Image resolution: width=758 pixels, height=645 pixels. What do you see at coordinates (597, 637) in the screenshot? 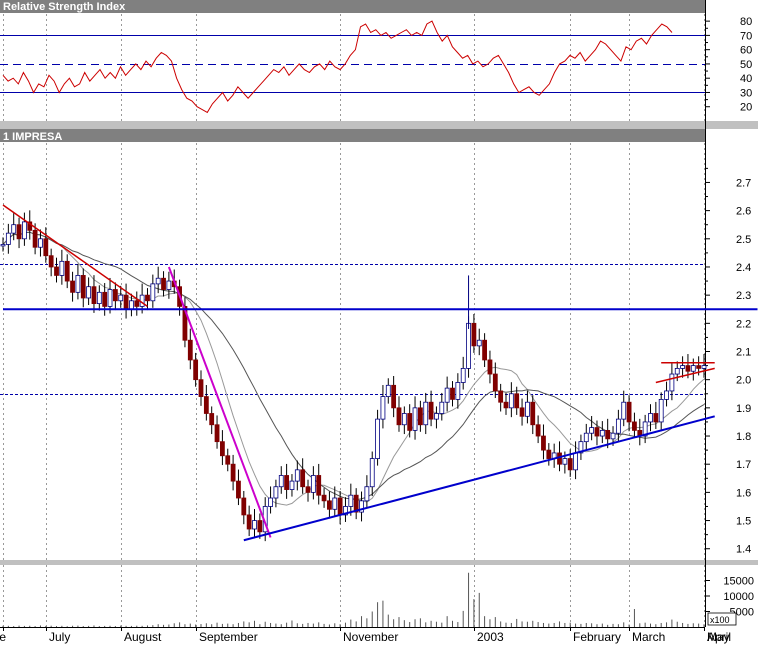
I see `x-tick-label: February` at bounding box center [597, 637].